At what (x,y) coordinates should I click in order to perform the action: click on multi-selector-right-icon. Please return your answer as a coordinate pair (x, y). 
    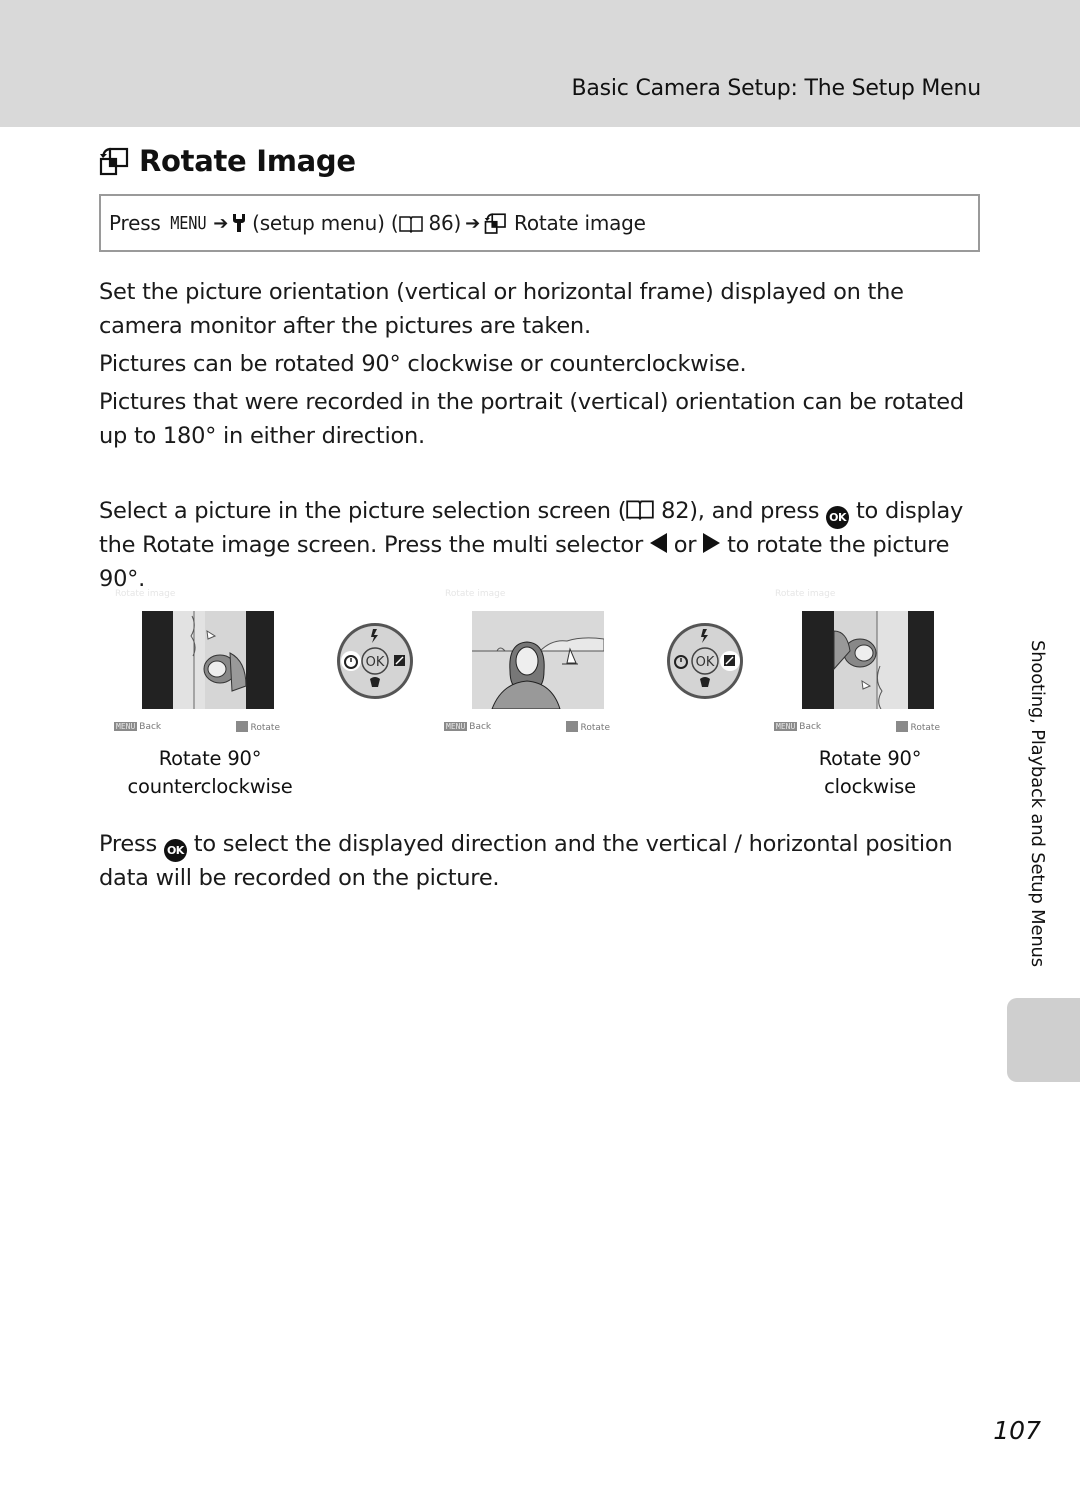
    Looking at the image, I should click on (712, 543).